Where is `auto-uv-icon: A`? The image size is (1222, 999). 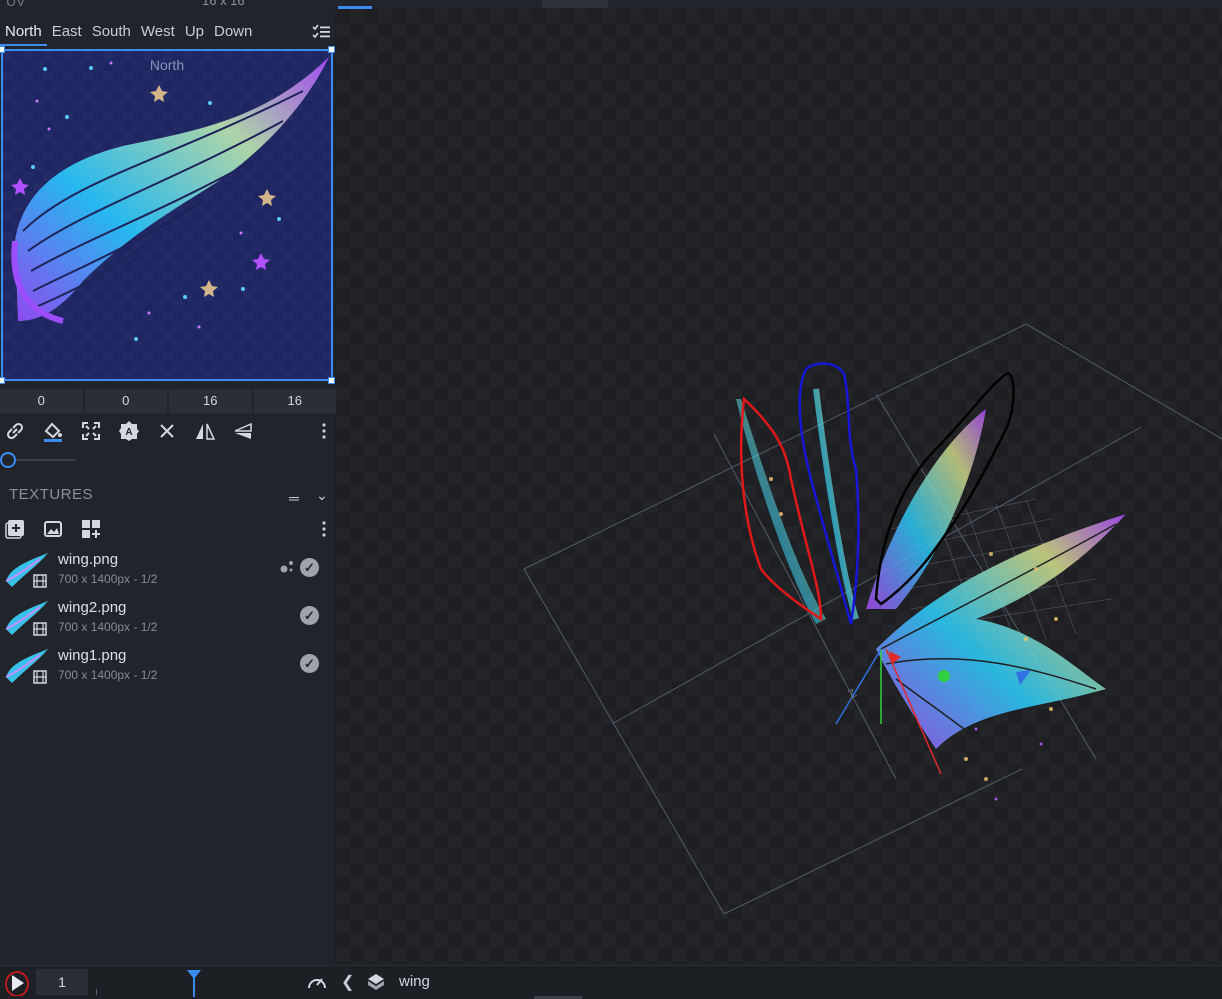 auto-uv-icon: A is located at coordinates (129, 431).